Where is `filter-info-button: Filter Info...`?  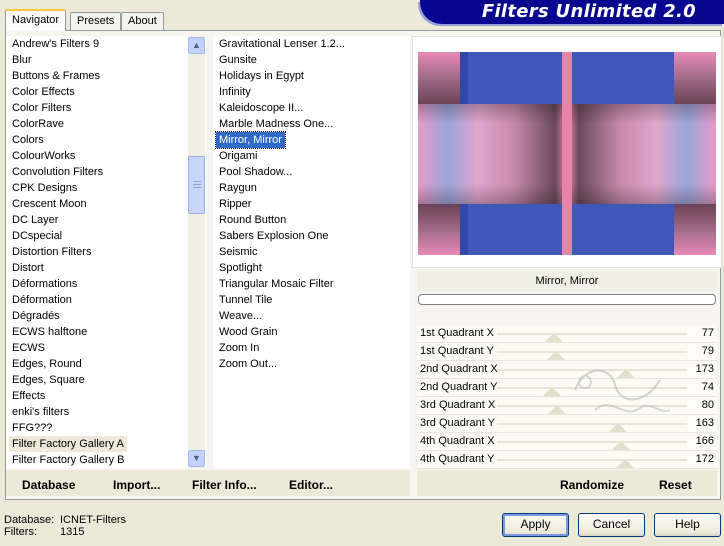
filter-info-button: Filter Info... is located at coordinates (224, 485).